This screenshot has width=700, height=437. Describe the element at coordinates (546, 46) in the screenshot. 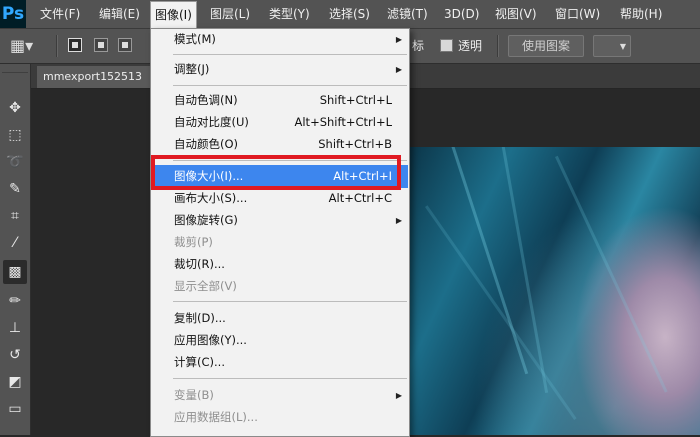

I see `use-pattern-button: 使用图案` at that location.